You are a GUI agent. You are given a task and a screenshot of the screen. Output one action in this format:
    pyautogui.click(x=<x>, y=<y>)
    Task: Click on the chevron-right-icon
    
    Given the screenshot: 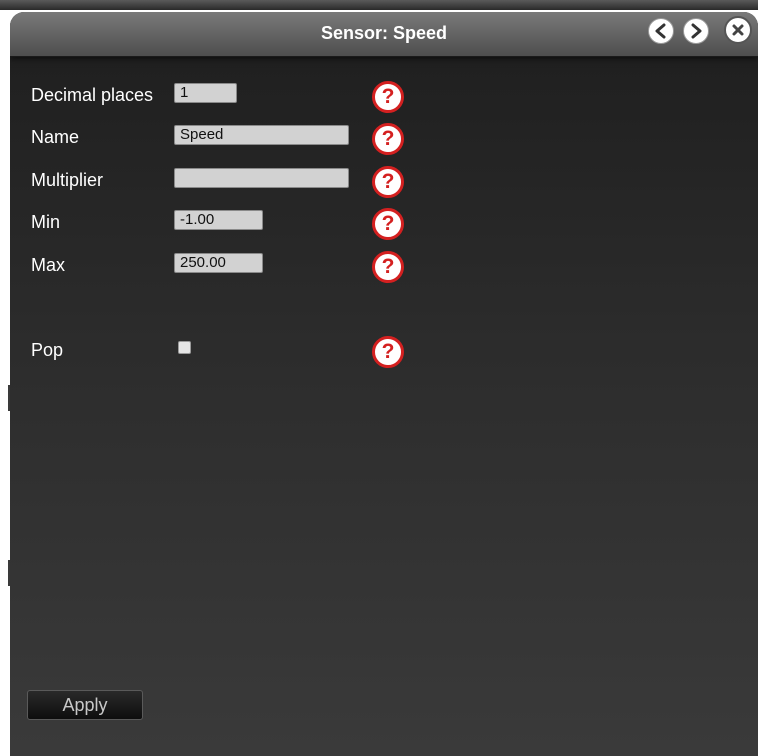 What is the action you would take?
    pyautogui.click(x=696, y=31)
    